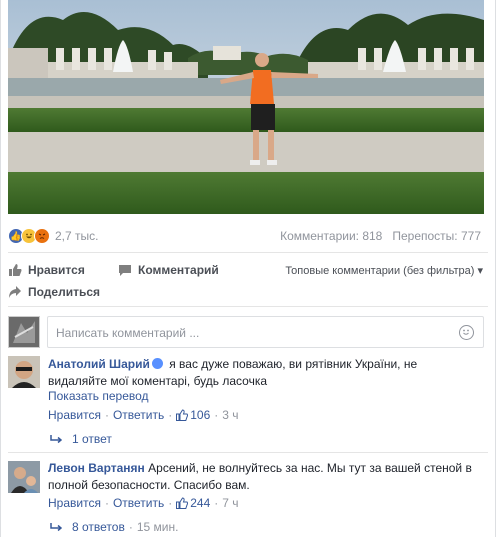 The height and width of the screenshot is (537, 496). I want to click on view-replies-link: 1 ответ, so click(81, 439).